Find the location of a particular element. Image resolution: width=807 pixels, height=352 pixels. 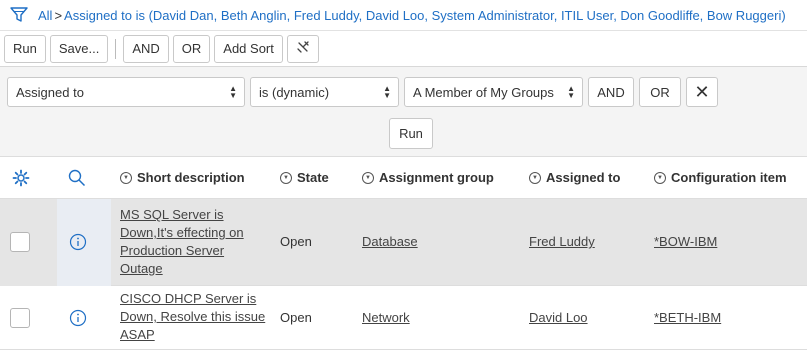

value-select: A Member of My Groups ▲ ▼ is located at coordinates (493, 92).